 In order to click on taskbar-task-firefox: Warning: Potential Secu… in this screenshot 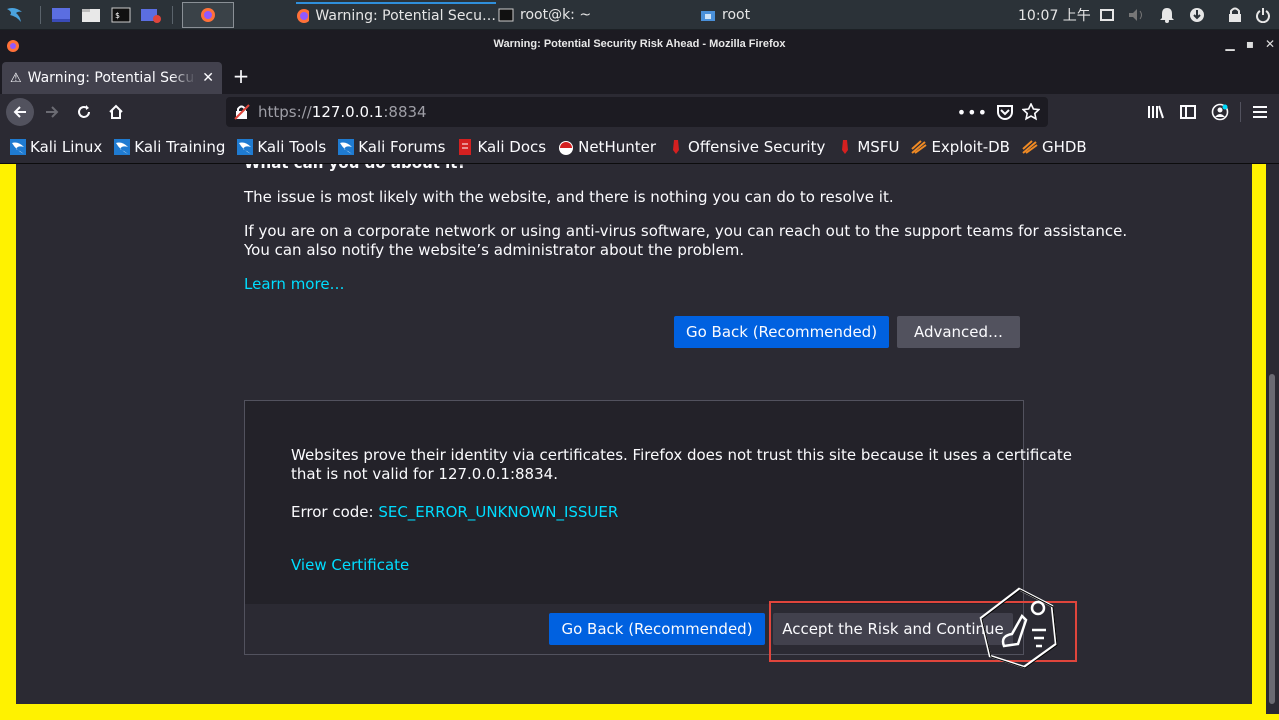, I will do `click(396, 15)`.